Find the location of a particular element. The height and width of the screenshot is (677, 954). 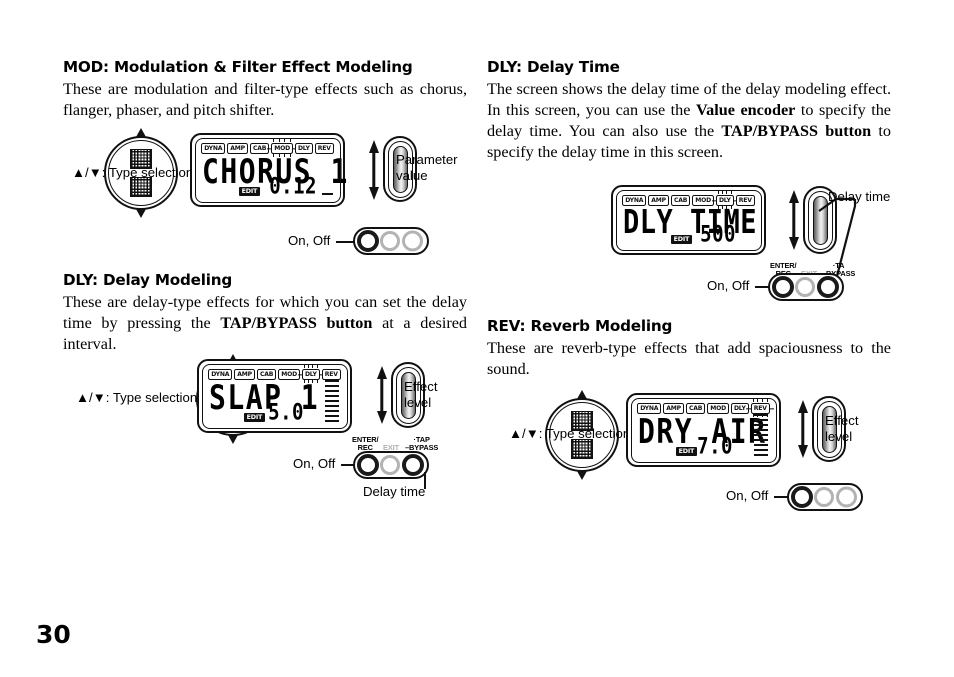

type-selection-label-rev: ▲/▼: Type selection is located at coordinates (570, 433).